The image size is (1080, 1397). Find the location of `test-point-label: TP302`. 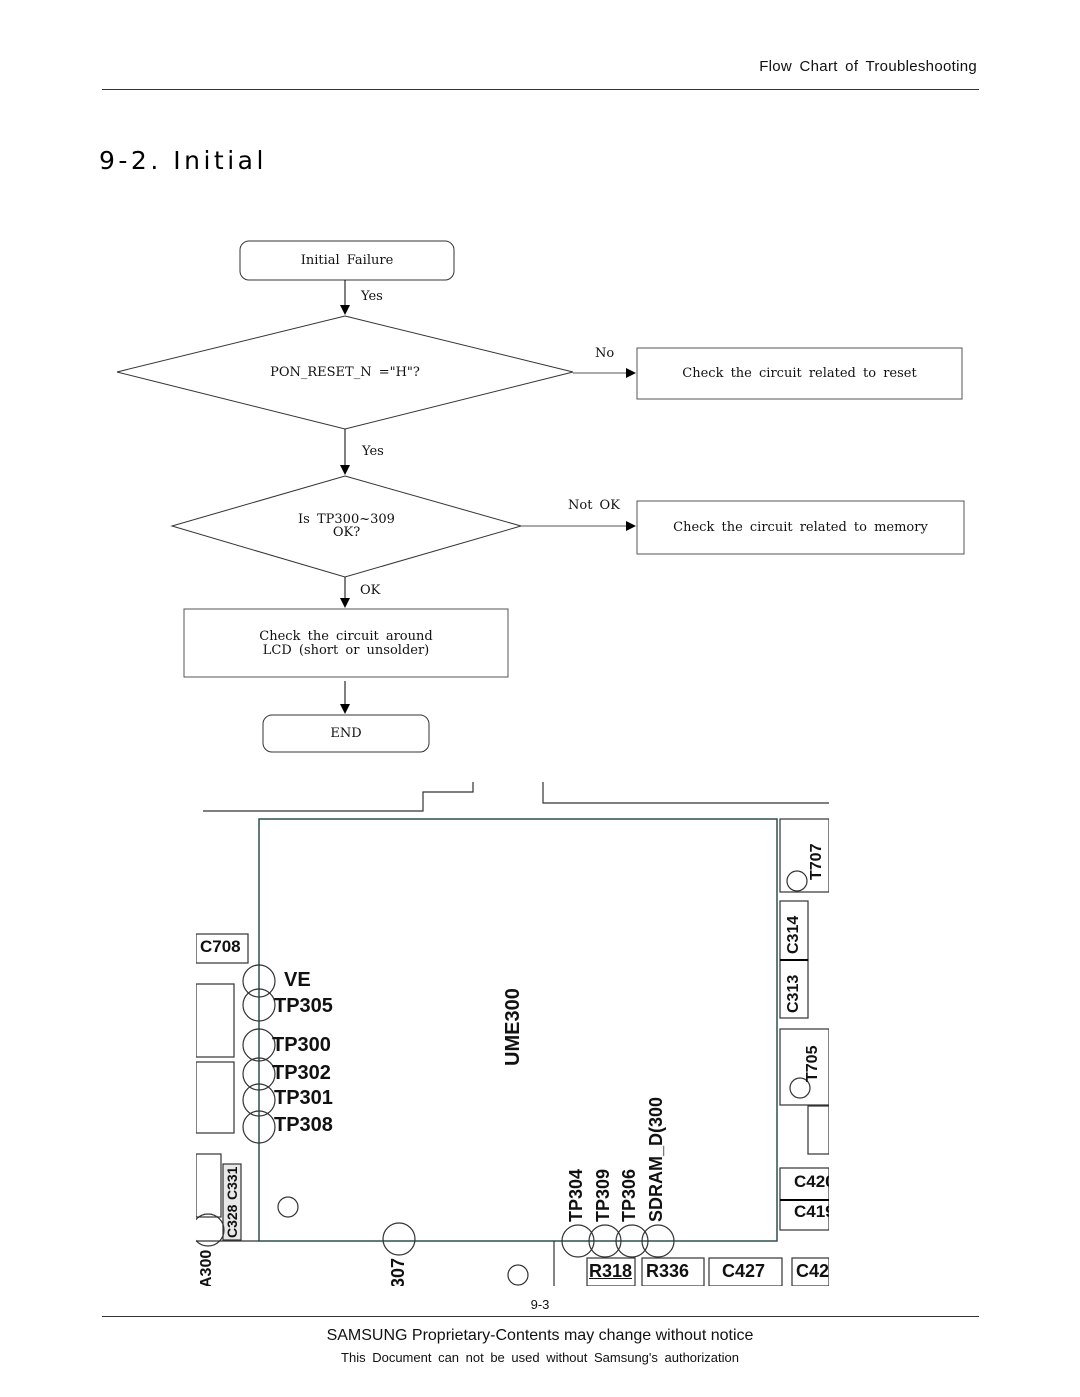

test-point-label: TP302 is located at coordinates (301, 1073).